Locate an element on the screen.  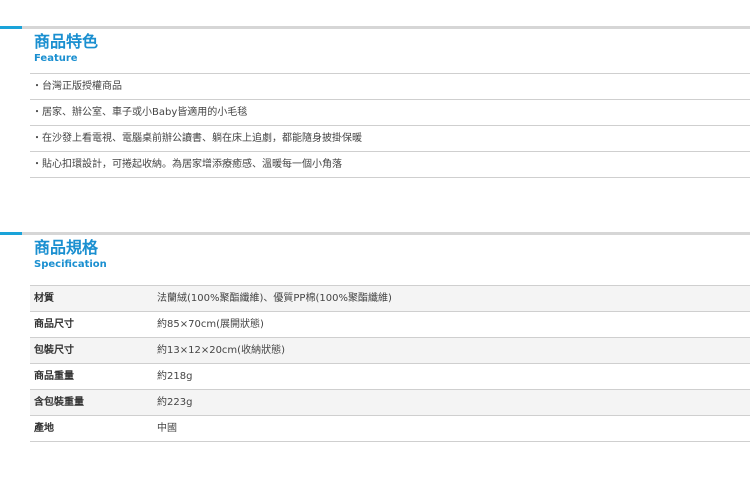
spec-value: 約218g is located at coordinates (175, 376).